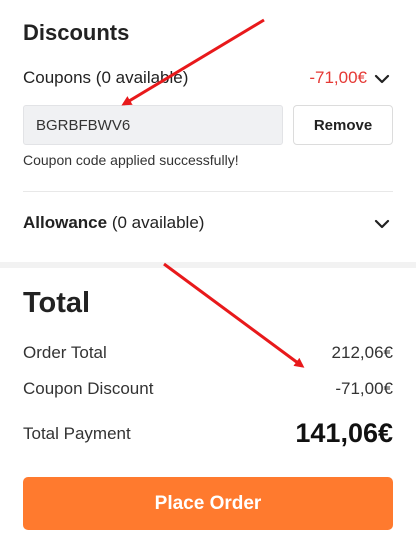 This screenshot has height=549, width=416. Describe the element at coordinates (343, 125) in the screenshot. I see `remove-coupon-button: Remove` at that location.